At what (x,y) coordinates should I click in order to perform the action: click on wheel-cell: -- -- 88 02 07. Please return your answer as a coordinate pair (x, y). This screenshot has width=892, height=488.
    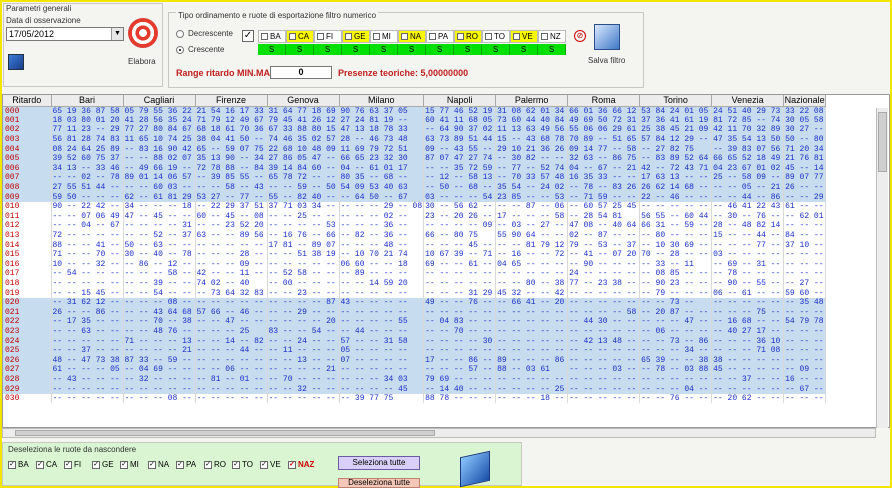
    Looking at the image, I should click on (159, 158).